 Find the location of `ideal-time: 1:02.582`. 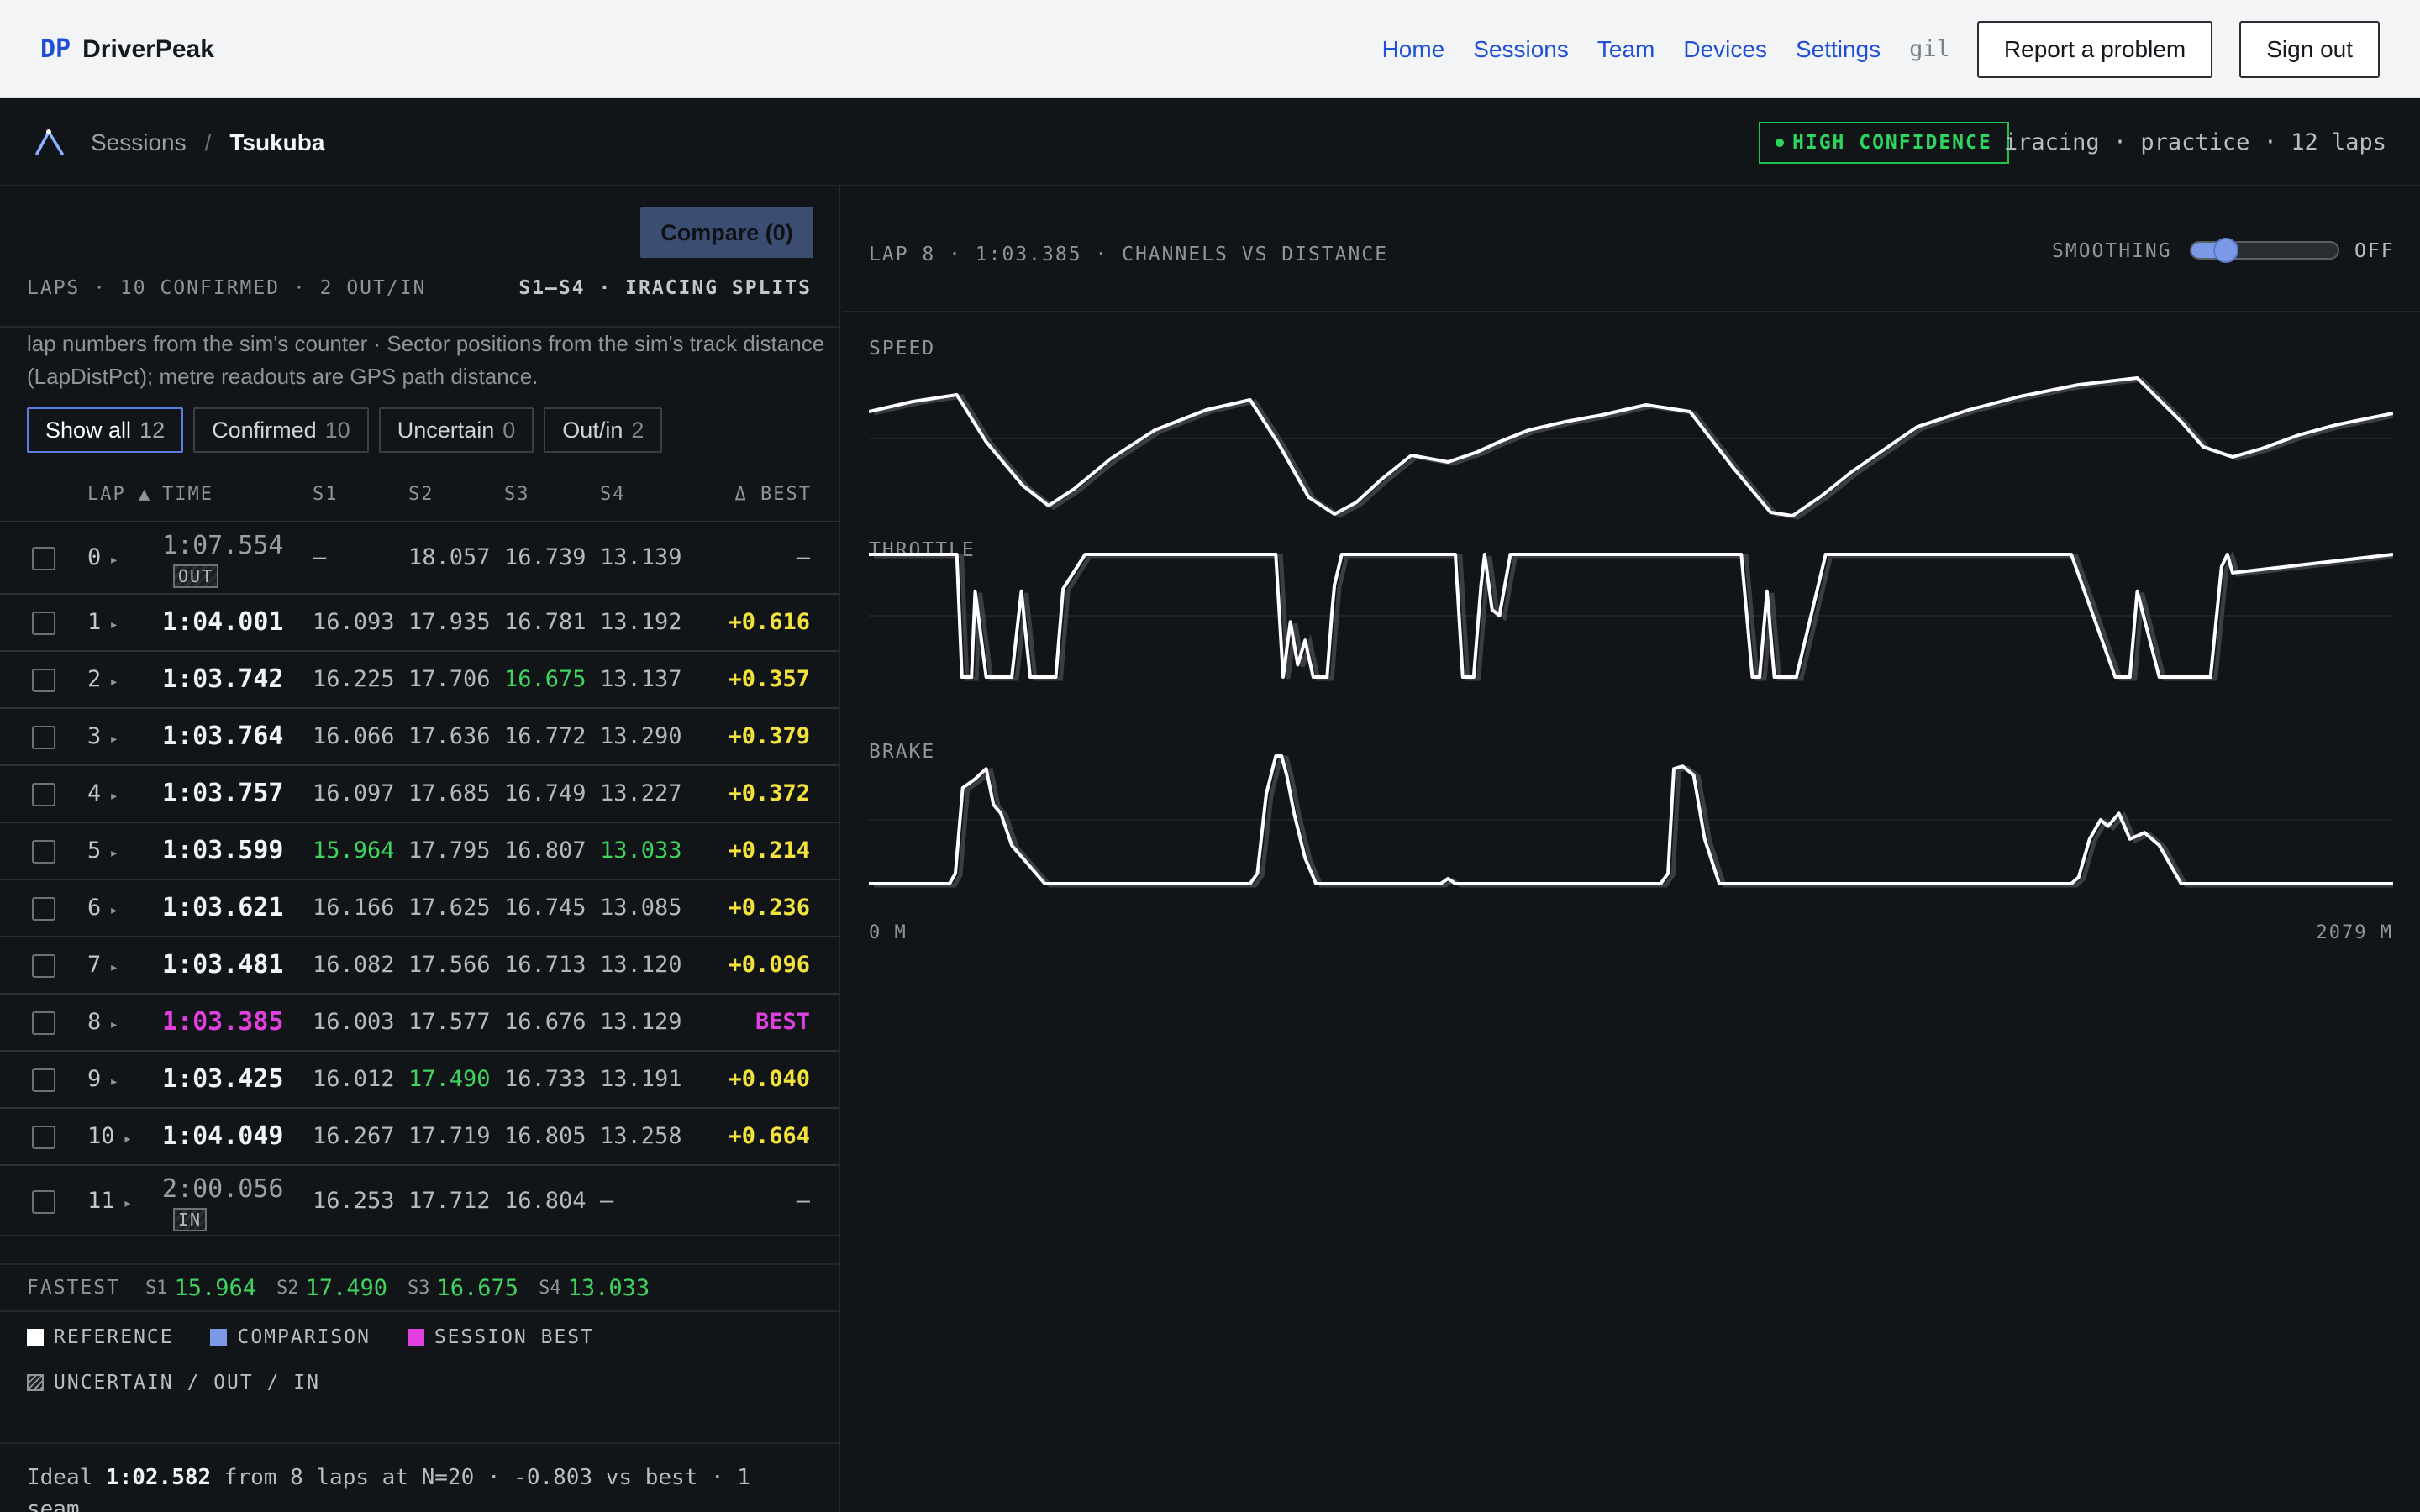

ideal-time: 1:02.582 is located at coordinates (158, 1477).